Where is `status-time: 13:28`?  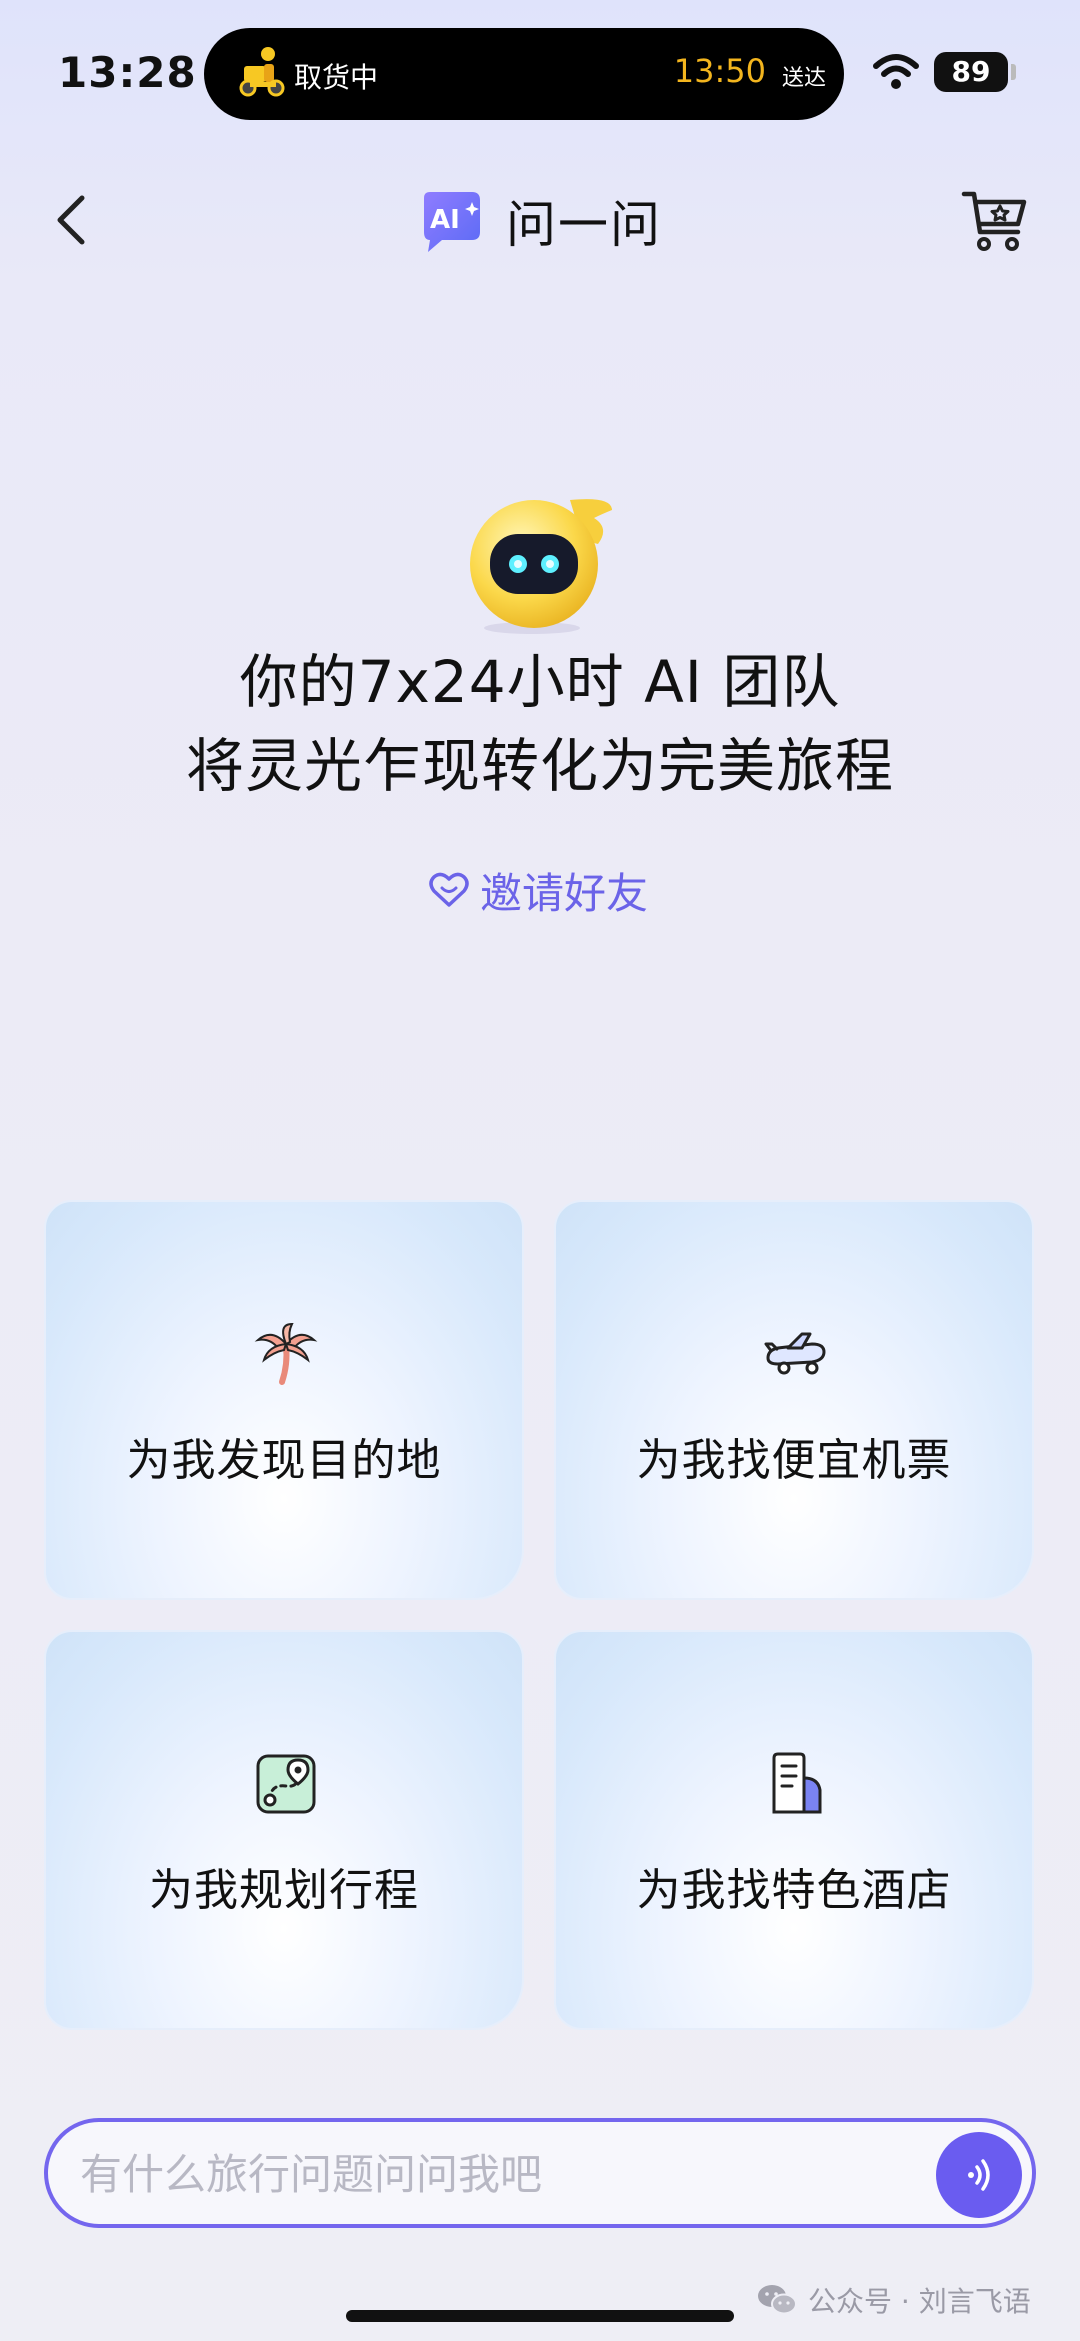
status-time: 13:28 is located at coordinates (127, 72).